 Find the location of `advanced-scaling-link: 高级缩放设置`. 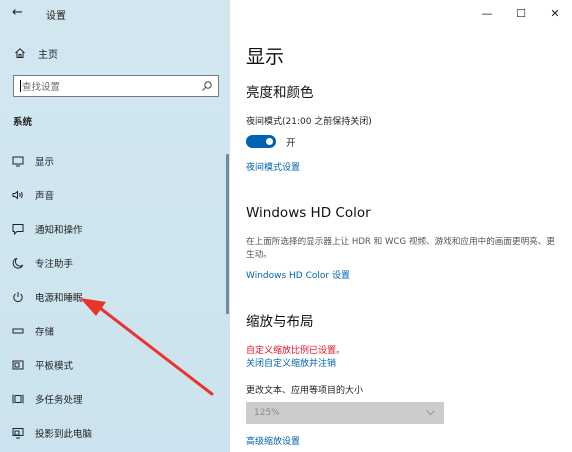

advanced-scaling-link: 高级缩放设置 is located at coordinates (273, 440).